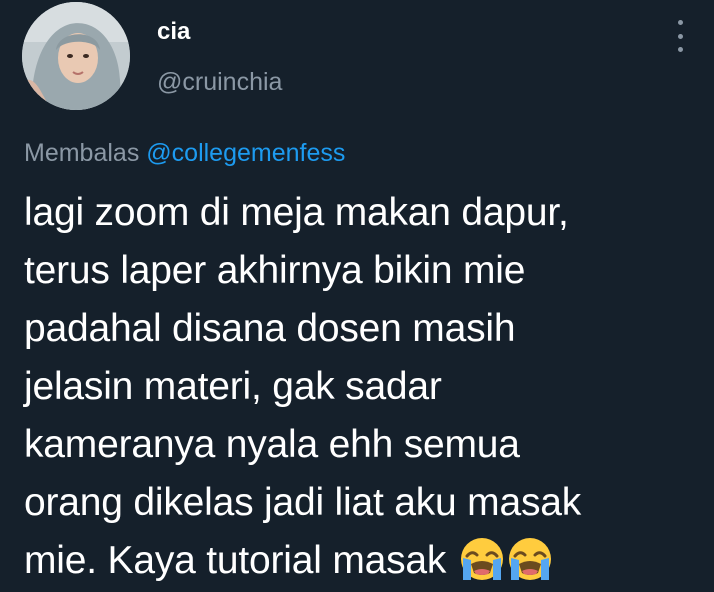  Describe the element at coordinates (270, 328) in the screenshot. I see `tweet-line: padahal disana dosen masih` at that location.